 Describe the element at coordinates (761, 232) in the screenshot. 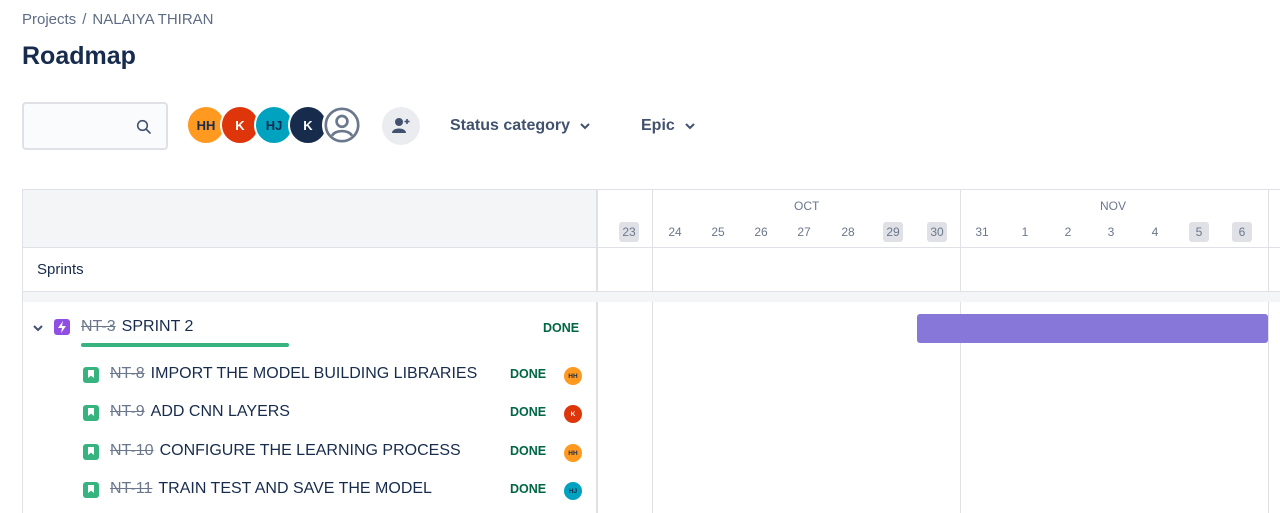

I see `day-label: 26` at that location.